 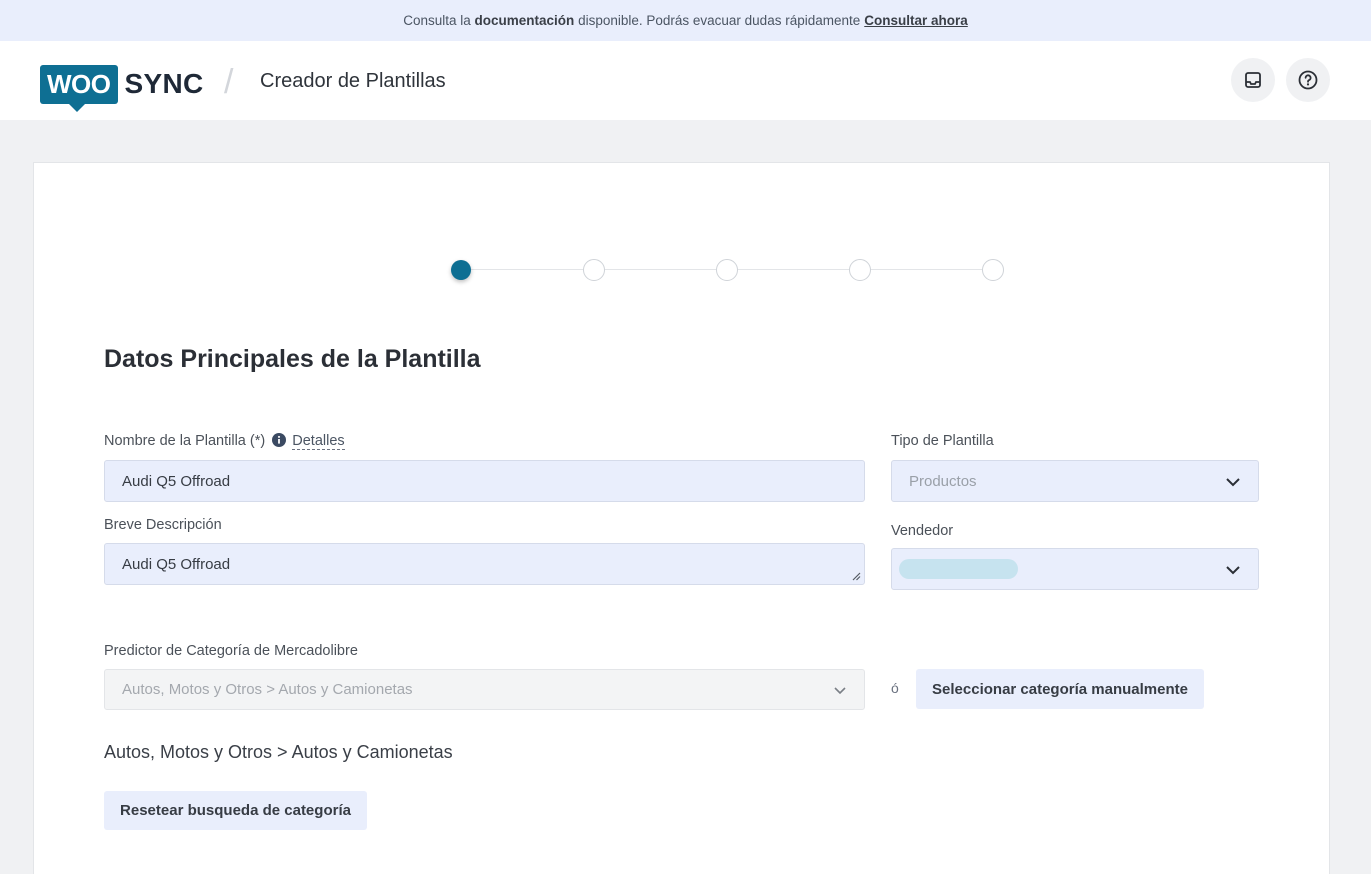 I want to click on logo-woo-badge: WOO, so click(x=79, y=88).